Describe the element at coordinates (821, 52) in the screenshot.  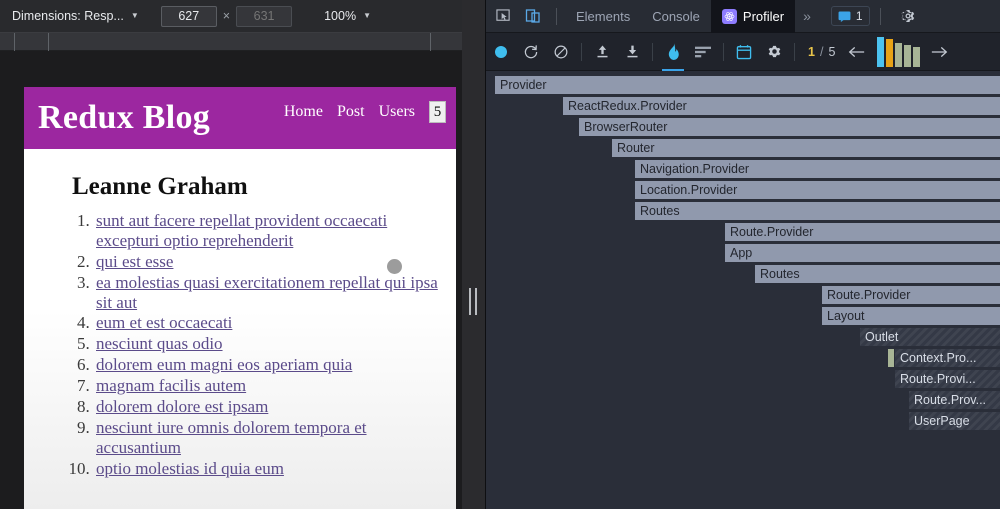
I see `commit-counter: 1 / 5` at that location.